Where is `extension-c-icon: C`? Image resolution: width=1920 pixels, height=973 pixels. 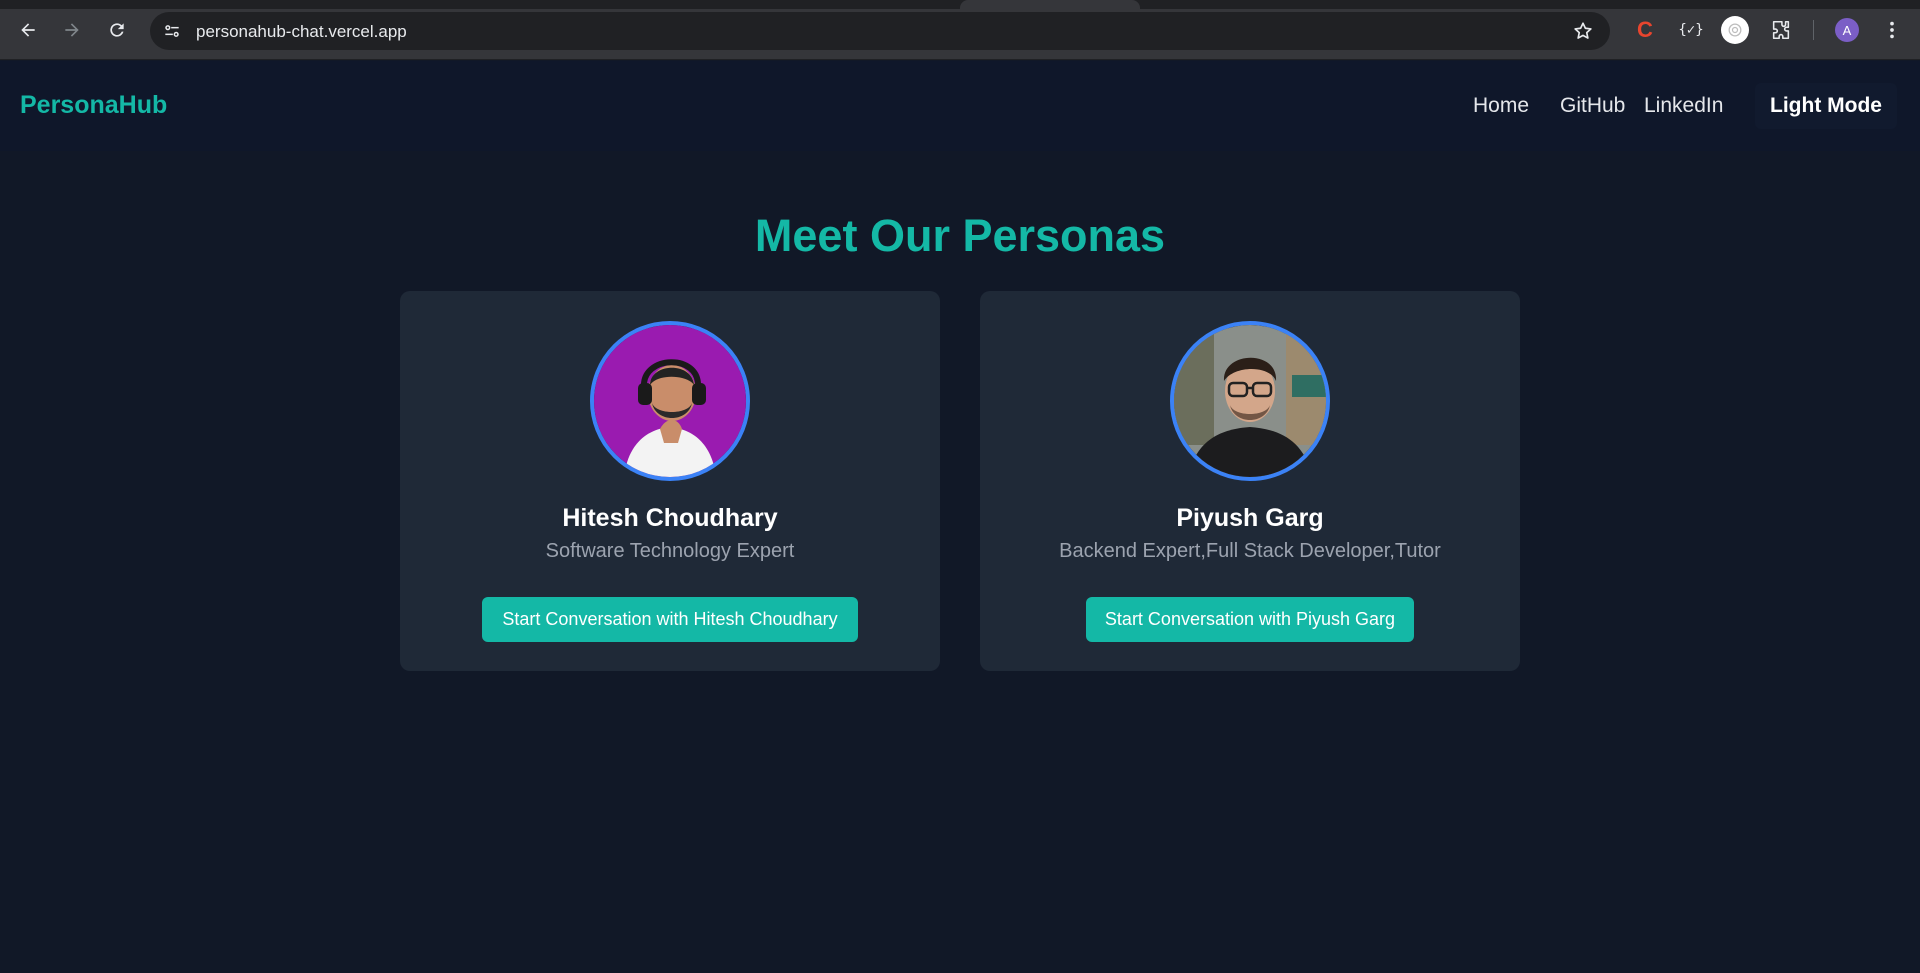 extension-c-icon: C is located at coordinates (1645, 30).